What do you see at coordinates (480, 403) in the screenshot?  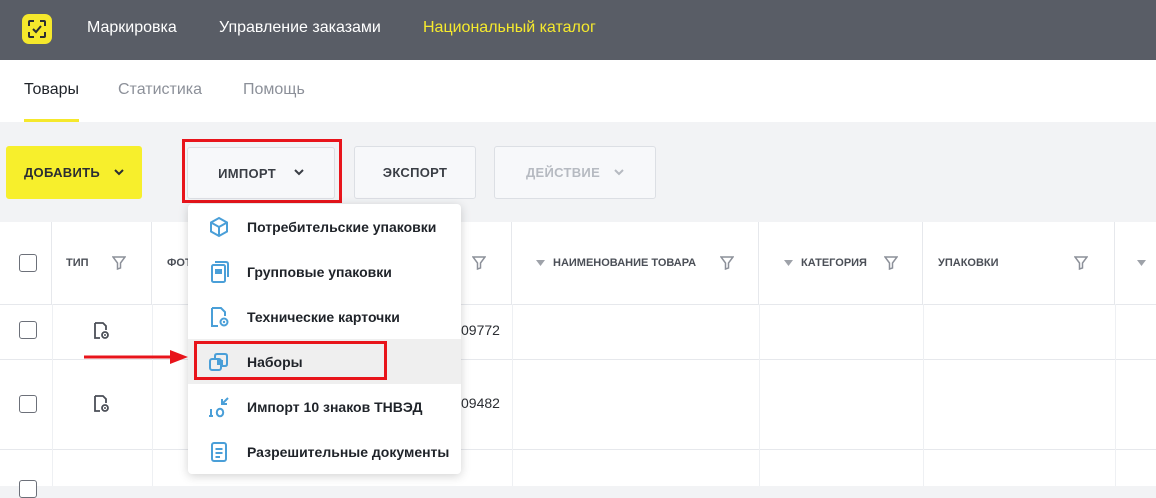 I see `product-code: 09482` at bounding box center [480, 403].